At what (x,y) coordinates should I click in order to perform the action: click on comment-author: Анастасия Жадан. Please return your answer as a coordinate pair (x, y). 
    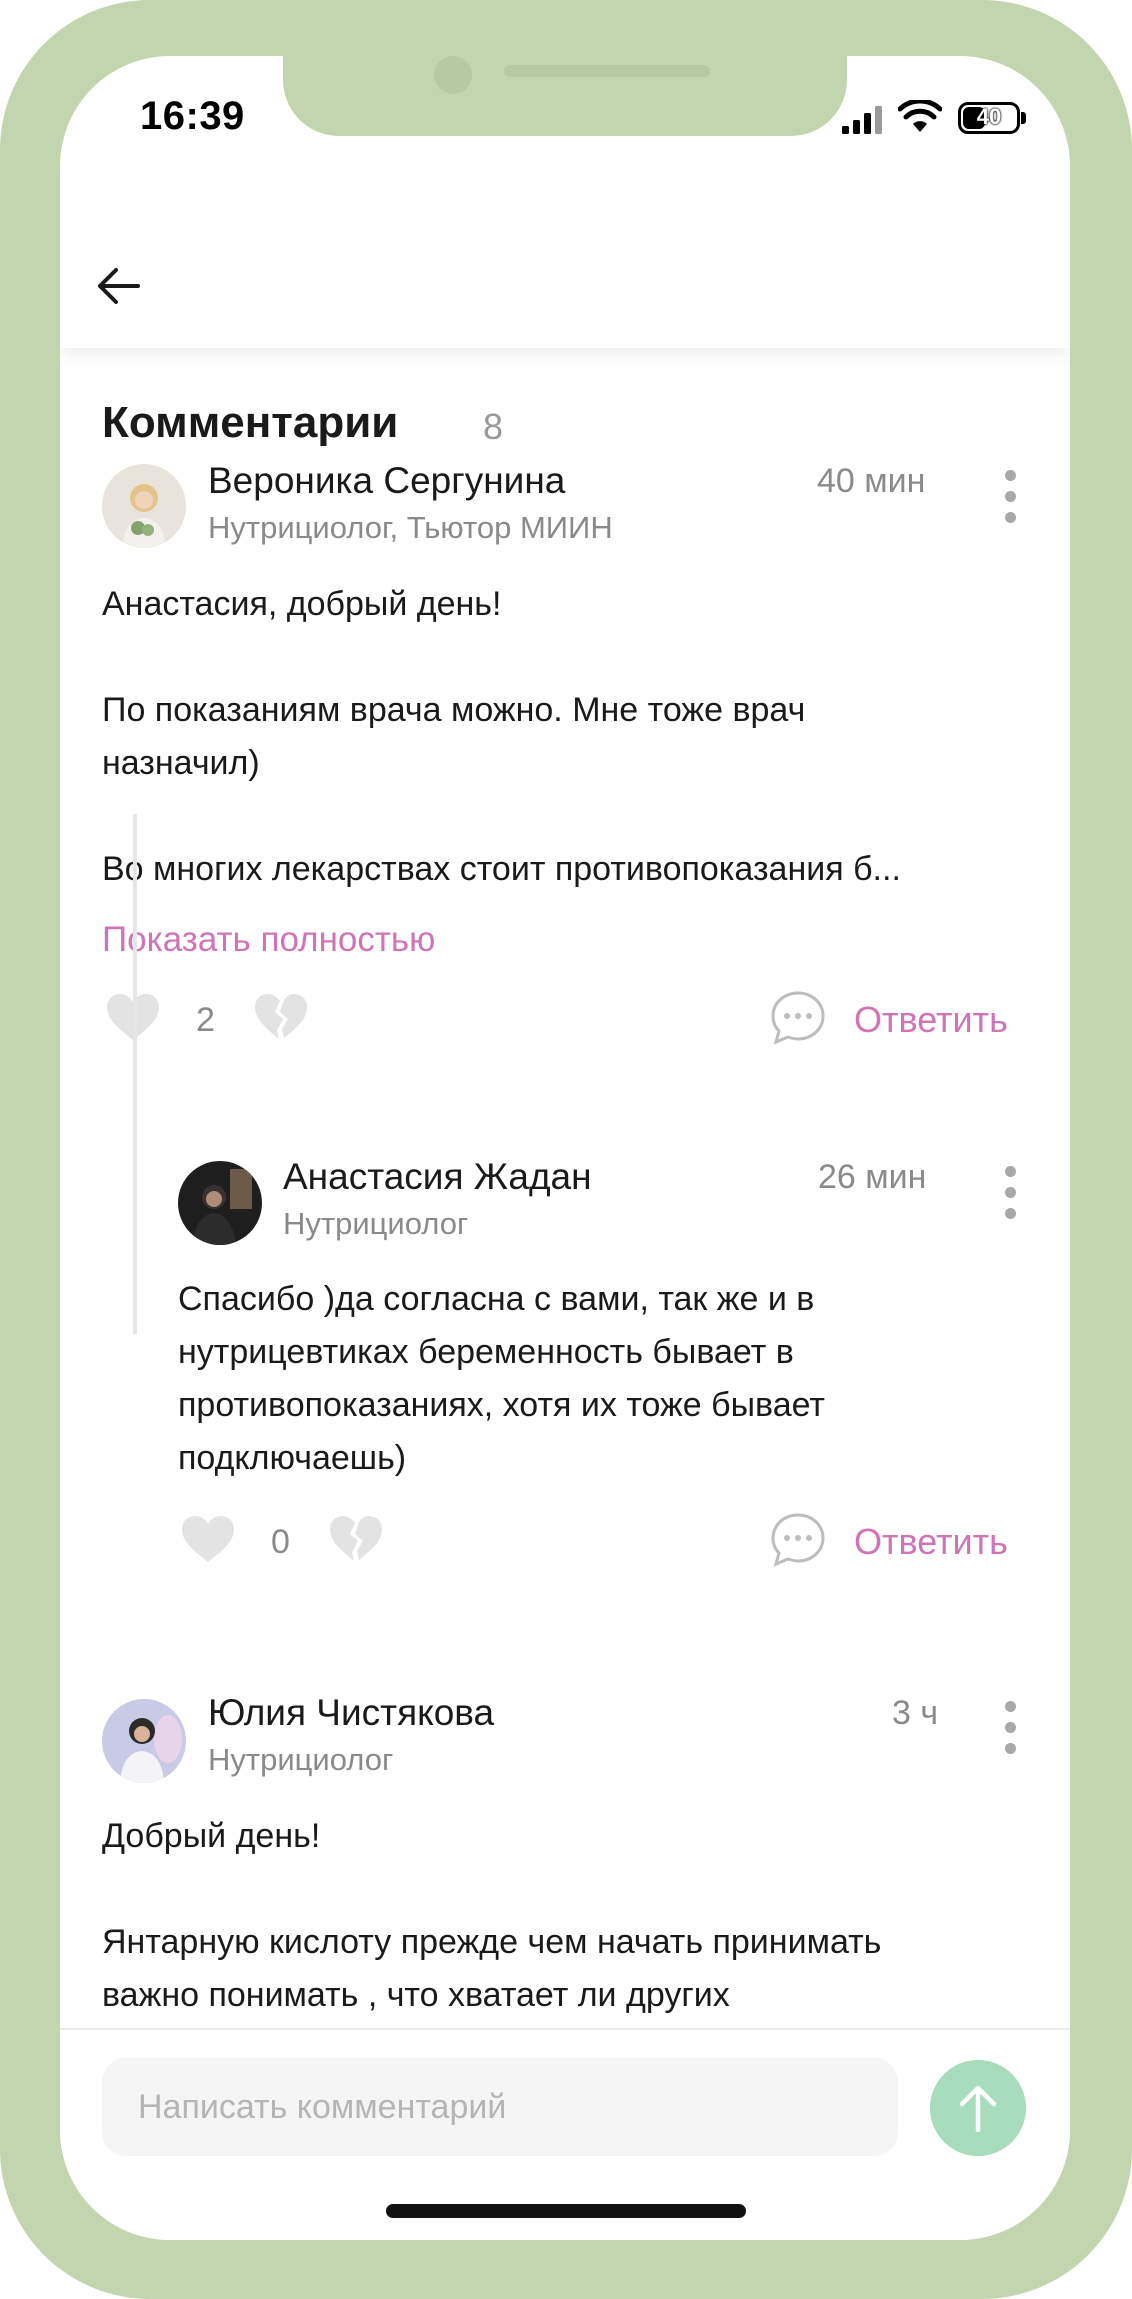
    Looking at the image, I should click on (437, 1177).